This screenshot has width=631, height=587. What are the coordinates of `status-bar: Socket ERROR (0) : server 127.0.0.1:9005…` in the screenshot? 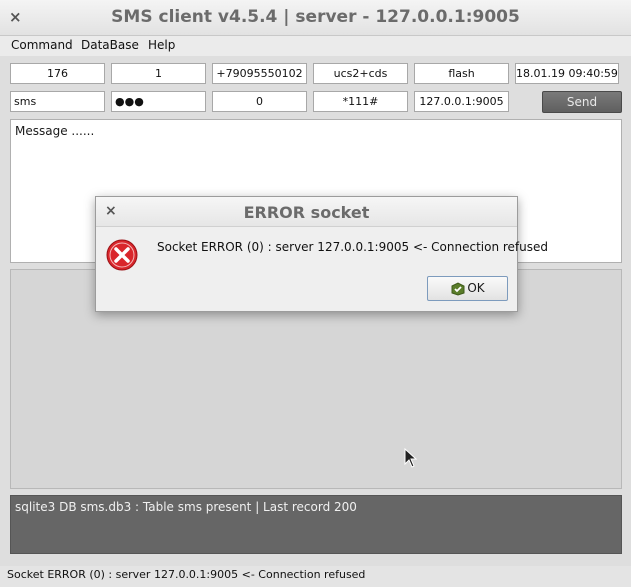 It's located at (315, 576).